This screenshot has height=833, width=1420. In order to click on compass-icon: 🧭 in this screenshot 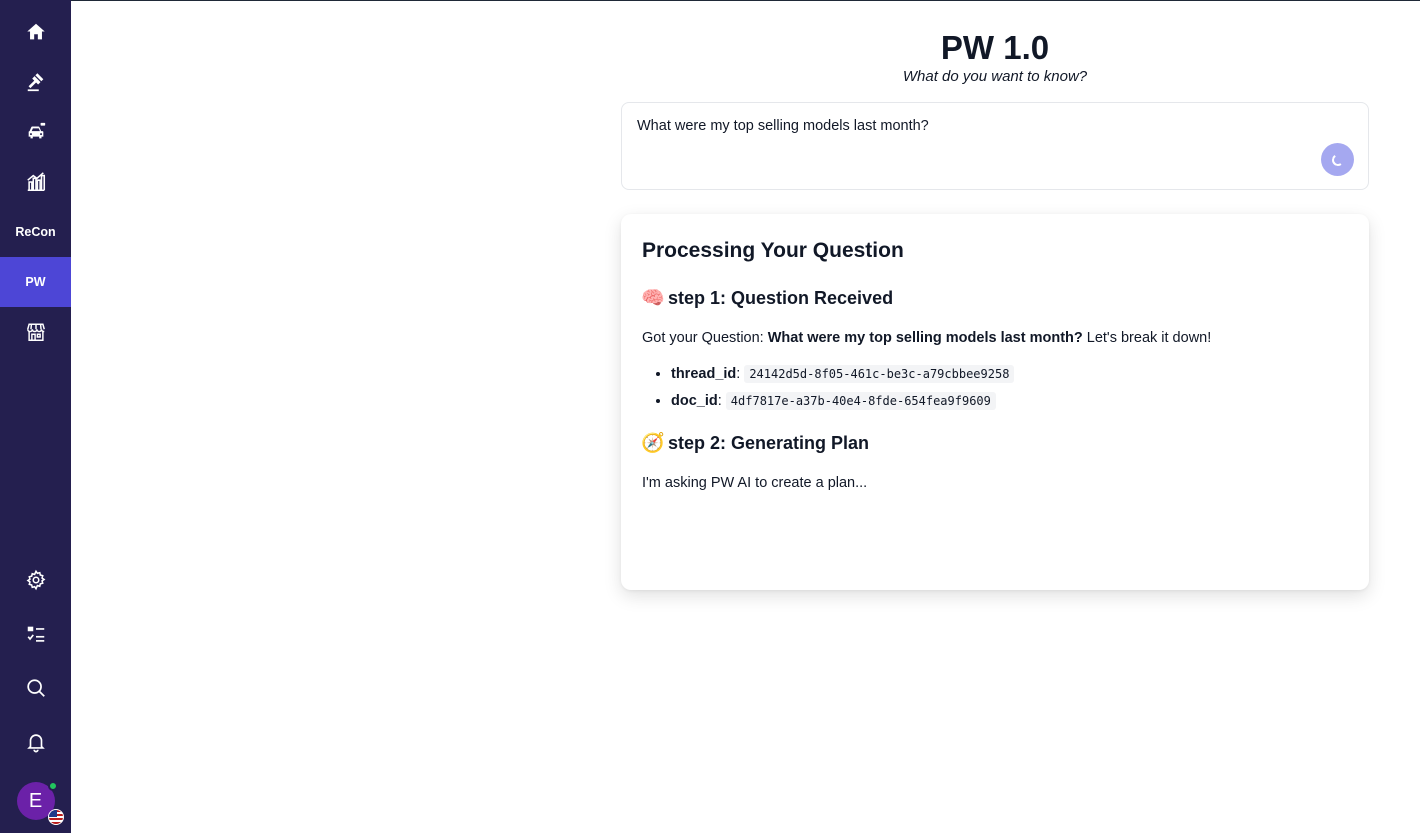, I will do `click(653, 443)`.